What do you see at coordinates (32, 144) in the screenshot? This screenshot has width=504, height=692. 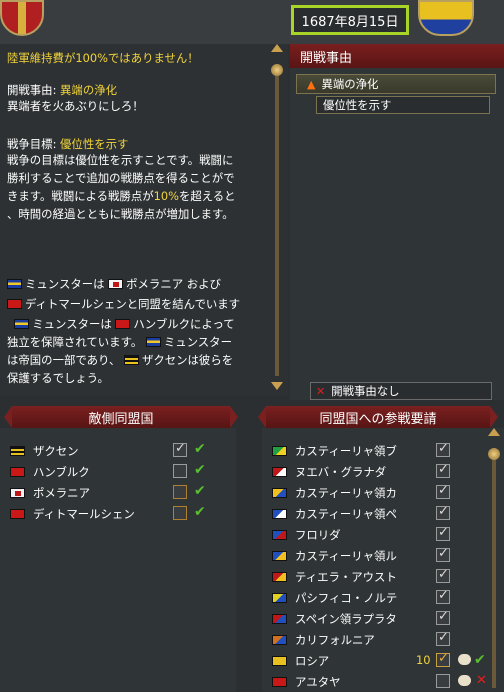 I see `goal-label: 戦争目標:` at bounding box center [32, 144].